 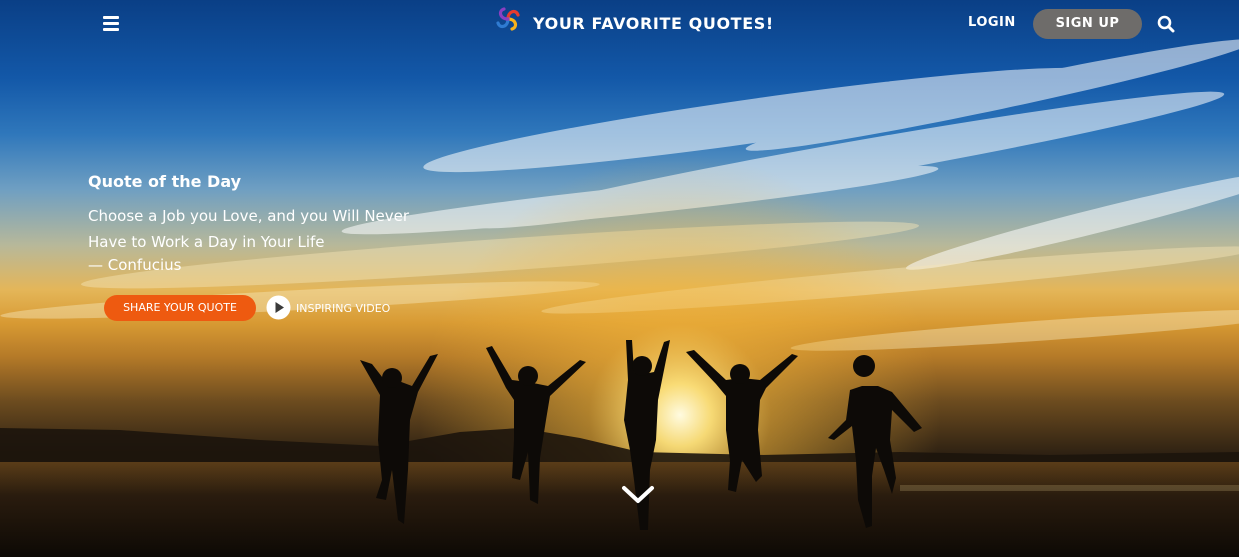 What do you see at coordinates (278, 307) in the screenshot?
I see `play-circle-icon` at bounding box center [278, 307].